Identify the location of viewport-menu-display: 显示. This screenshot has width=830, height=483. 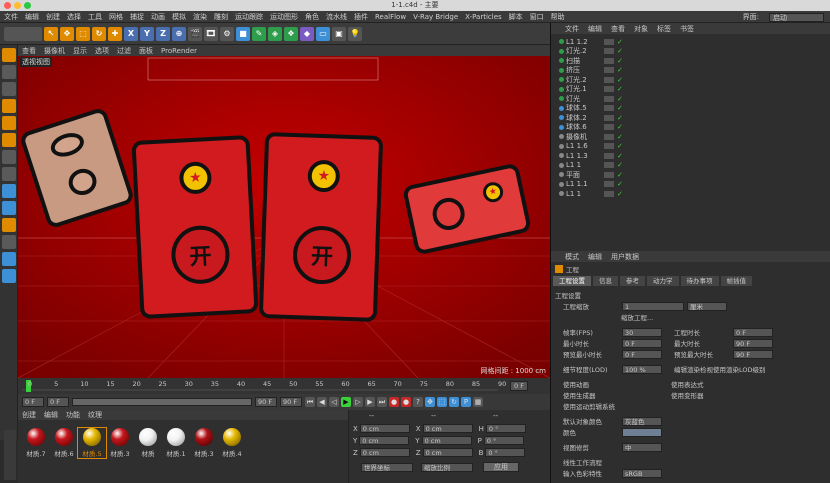
(80, 51).